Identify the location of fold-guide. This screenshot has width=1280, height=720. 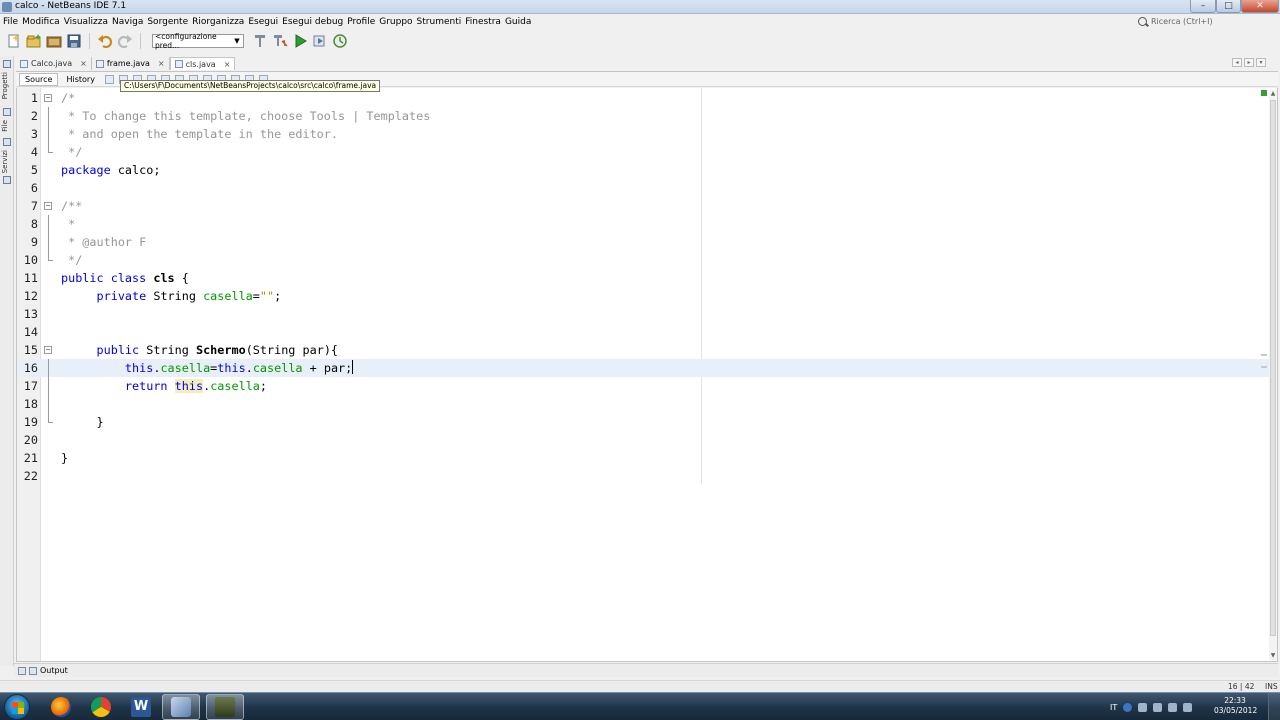
(48, 116).